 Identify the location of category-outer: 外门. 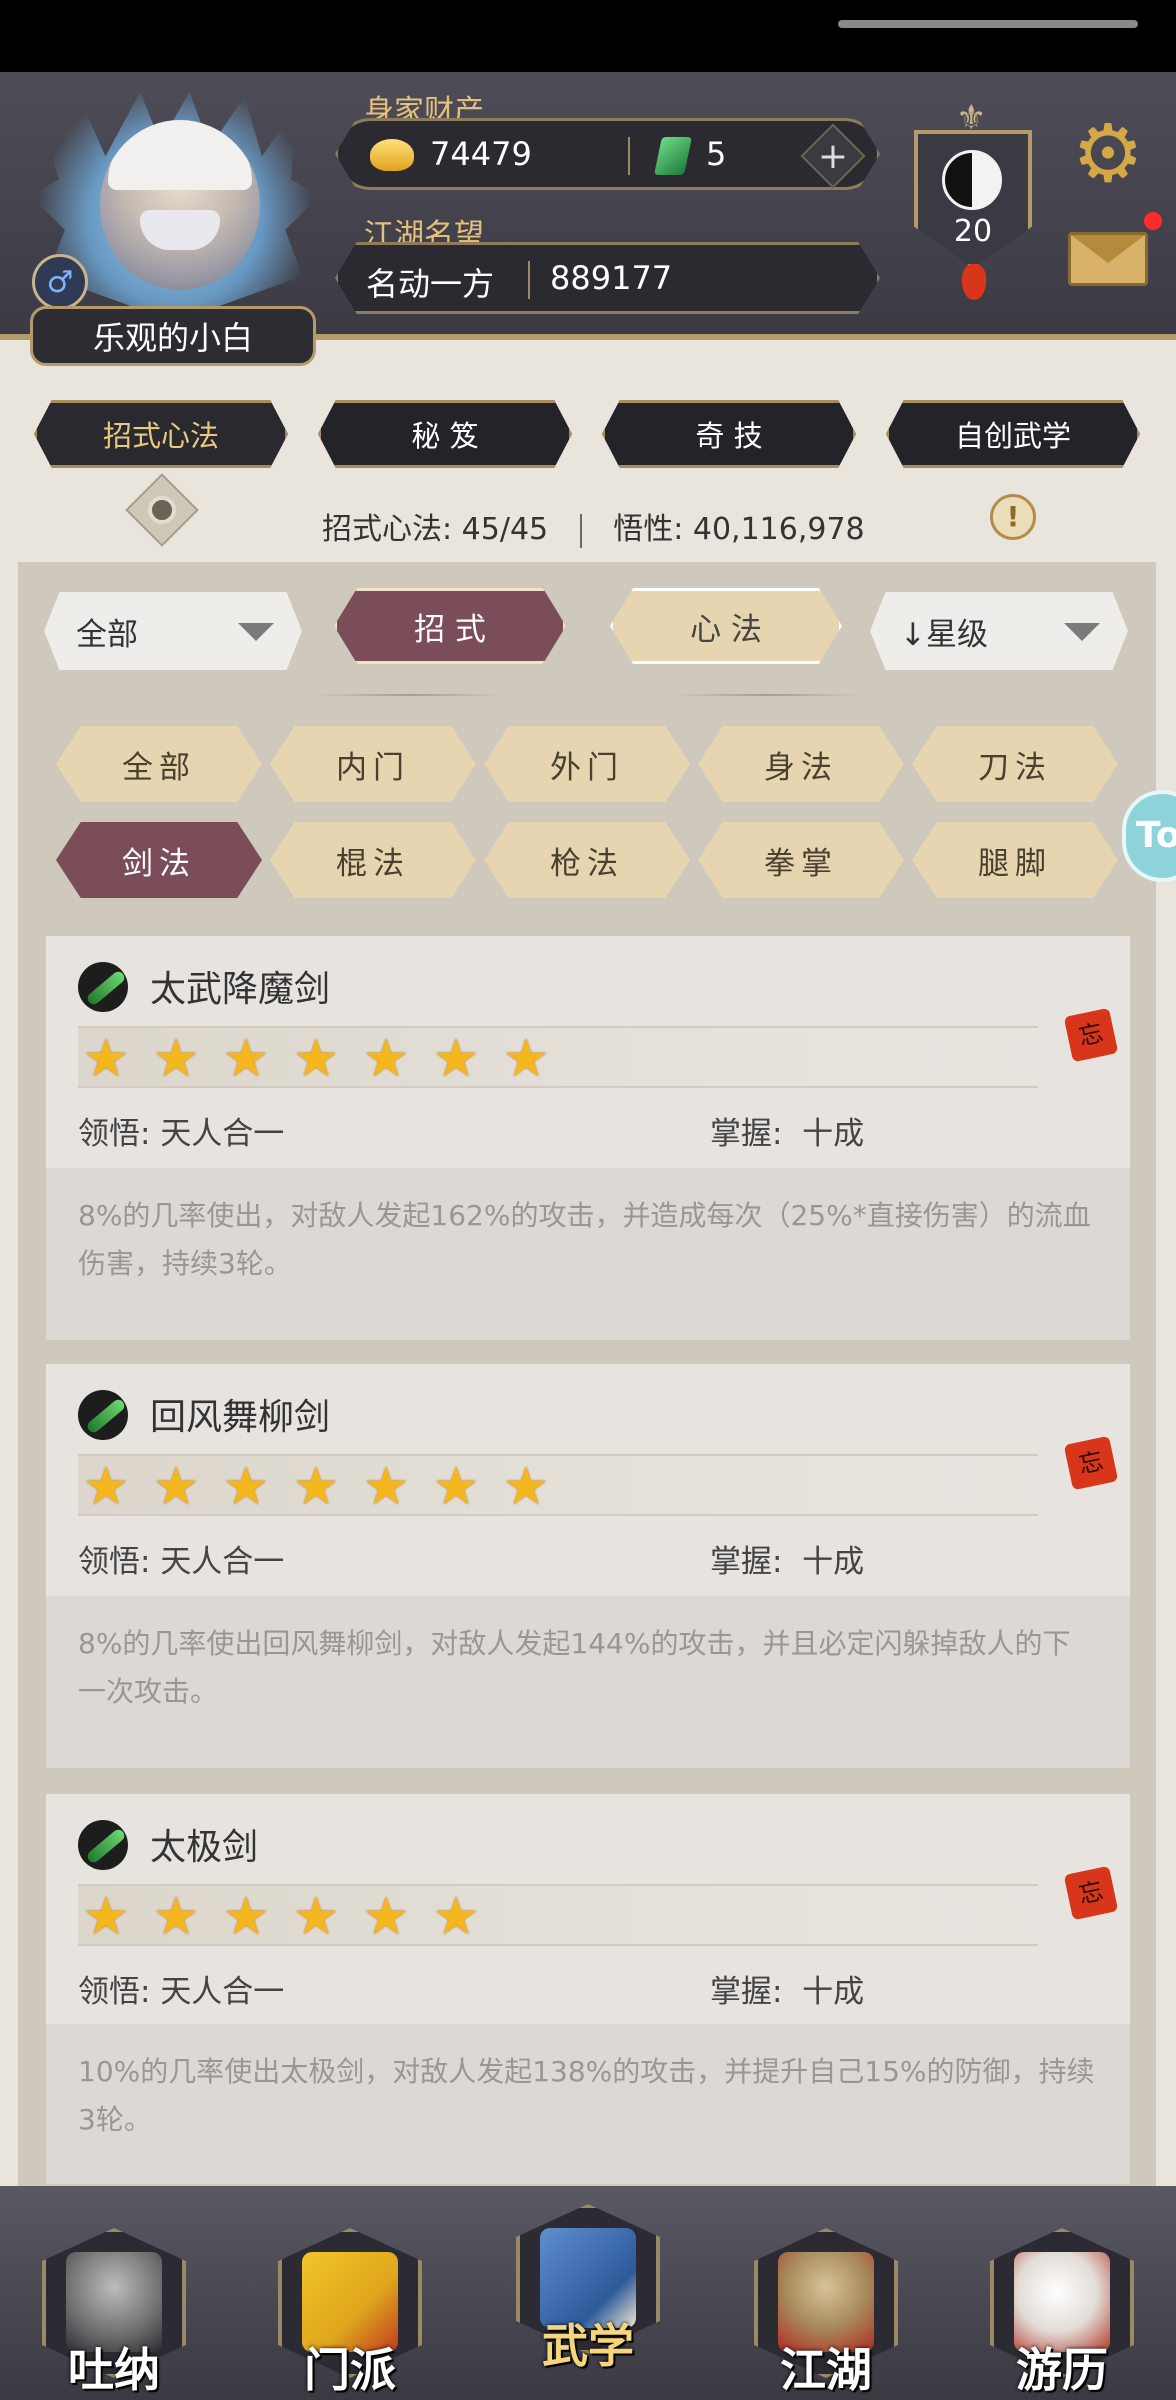
(587, 764).